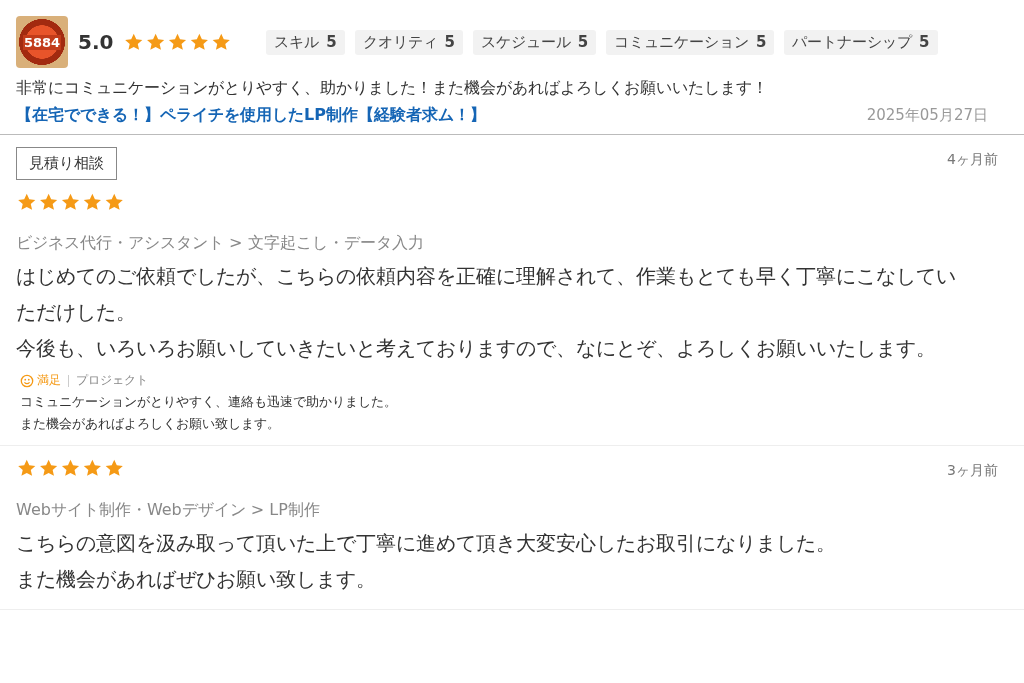 This screenshot has height=683, width=1024. I want to click on rating-chip: コミュニケーション 5, so click(690, 42).